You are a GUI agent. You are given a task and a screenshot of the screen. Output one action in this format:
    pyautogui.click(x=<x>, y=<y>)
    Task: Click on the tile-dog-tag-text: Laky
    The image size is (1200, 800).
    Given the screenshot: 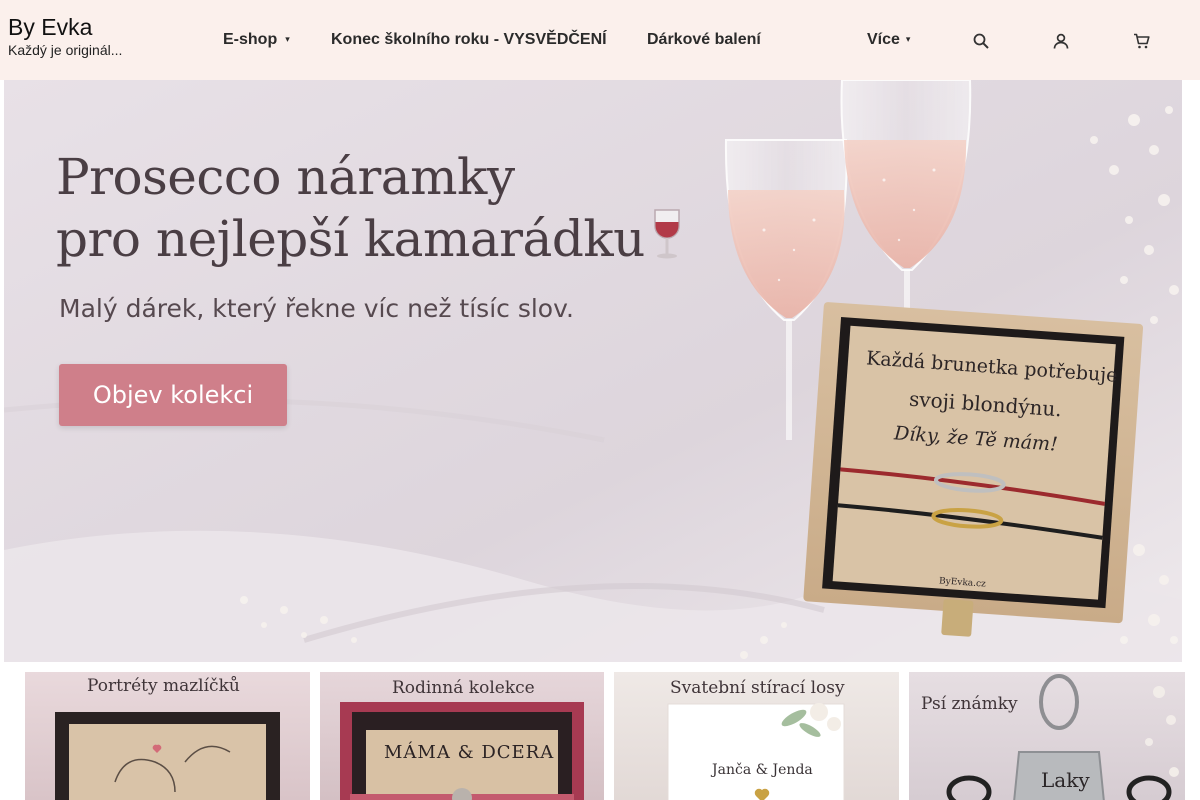 What is the action you would take?
    pyautogui.click(x=1065, y=780)
    